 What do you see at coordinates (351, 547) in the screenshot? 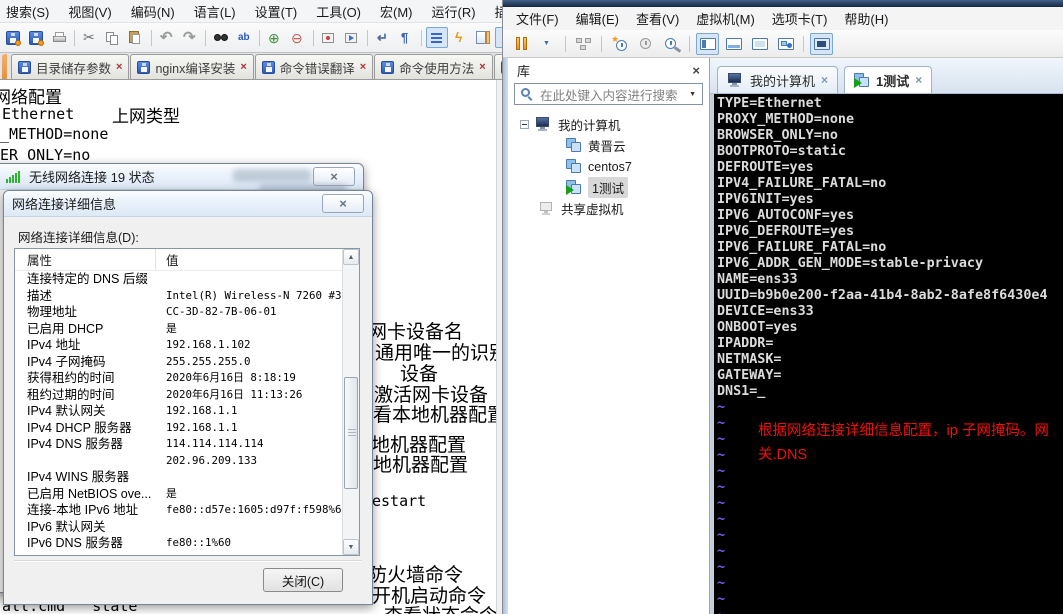
I see `scroll-down-icon: ▼` at bounding box center [351, 547].